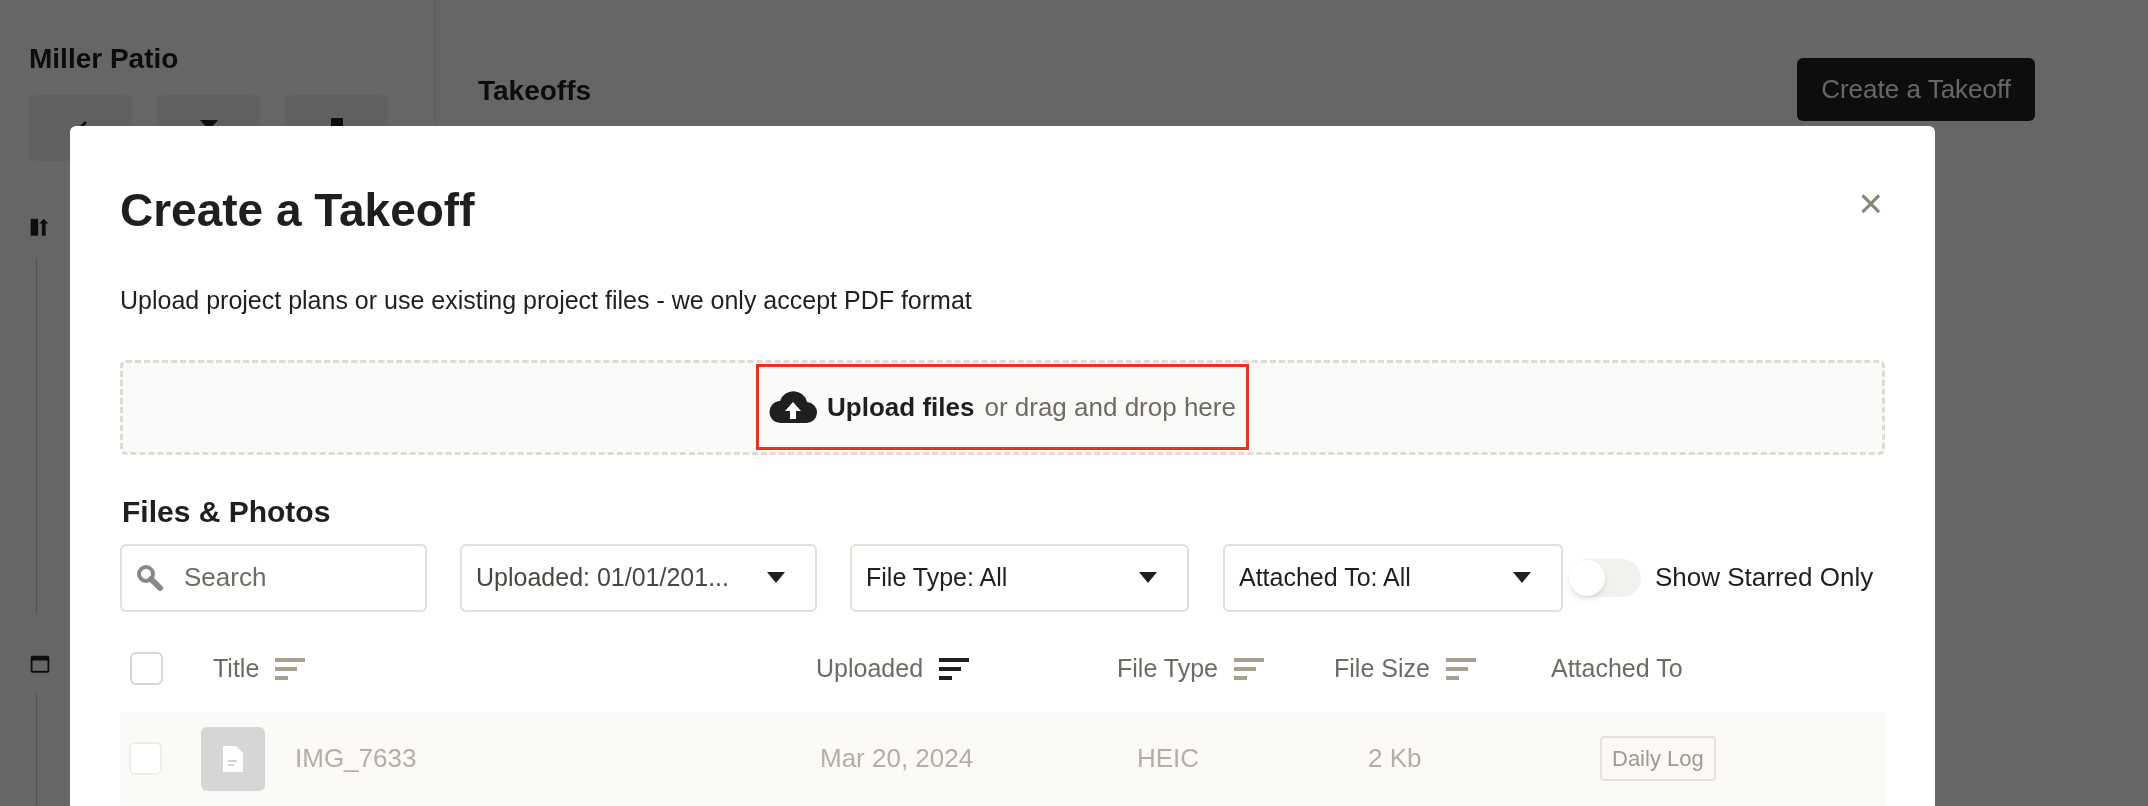  I want to click on section-title: Files & Photos, so click(227, 511).